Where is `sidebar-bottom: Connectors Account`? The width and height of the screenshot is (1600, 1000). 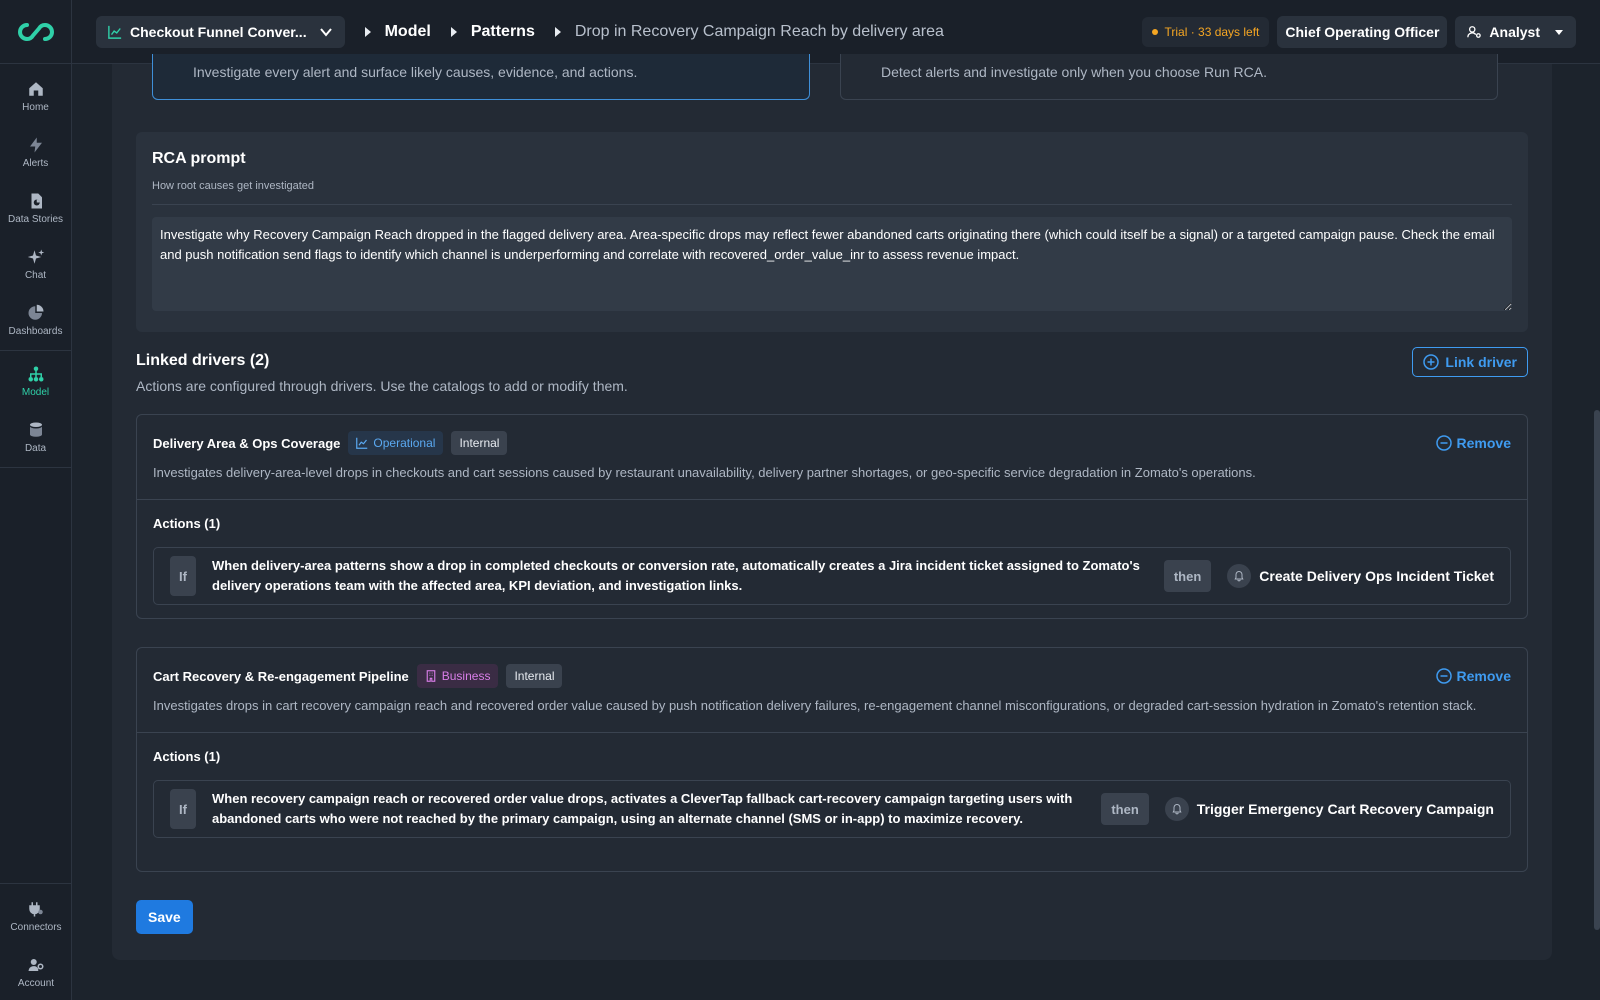 sidebar-bottom: Connectors Account is located at coordinates (36, 941).